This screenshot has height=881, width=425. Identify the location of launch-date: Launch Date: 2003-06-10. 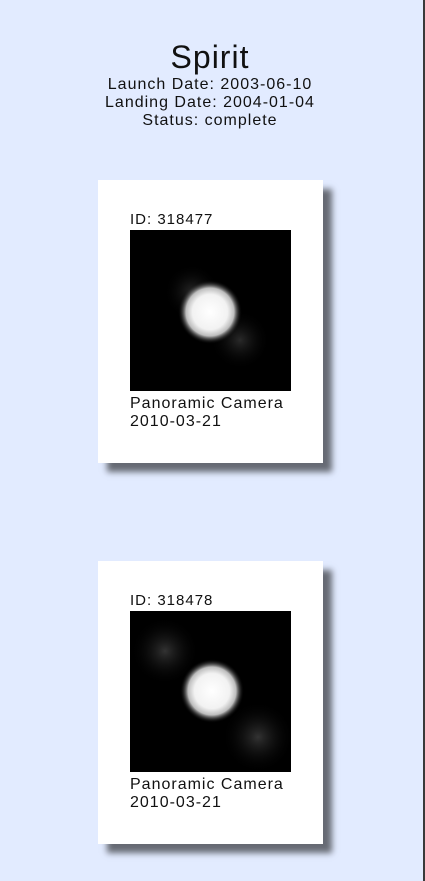
(210, 84).